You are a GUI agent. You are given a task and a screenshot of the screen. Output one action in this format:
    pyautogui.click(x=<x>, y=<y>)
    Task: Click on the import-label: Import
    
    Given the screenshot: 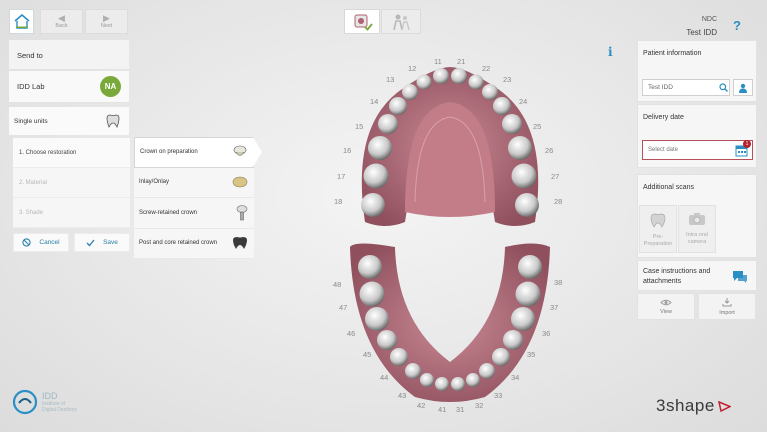 What is the action you would take?
    pyautogui.click(x=727, y=313)
    